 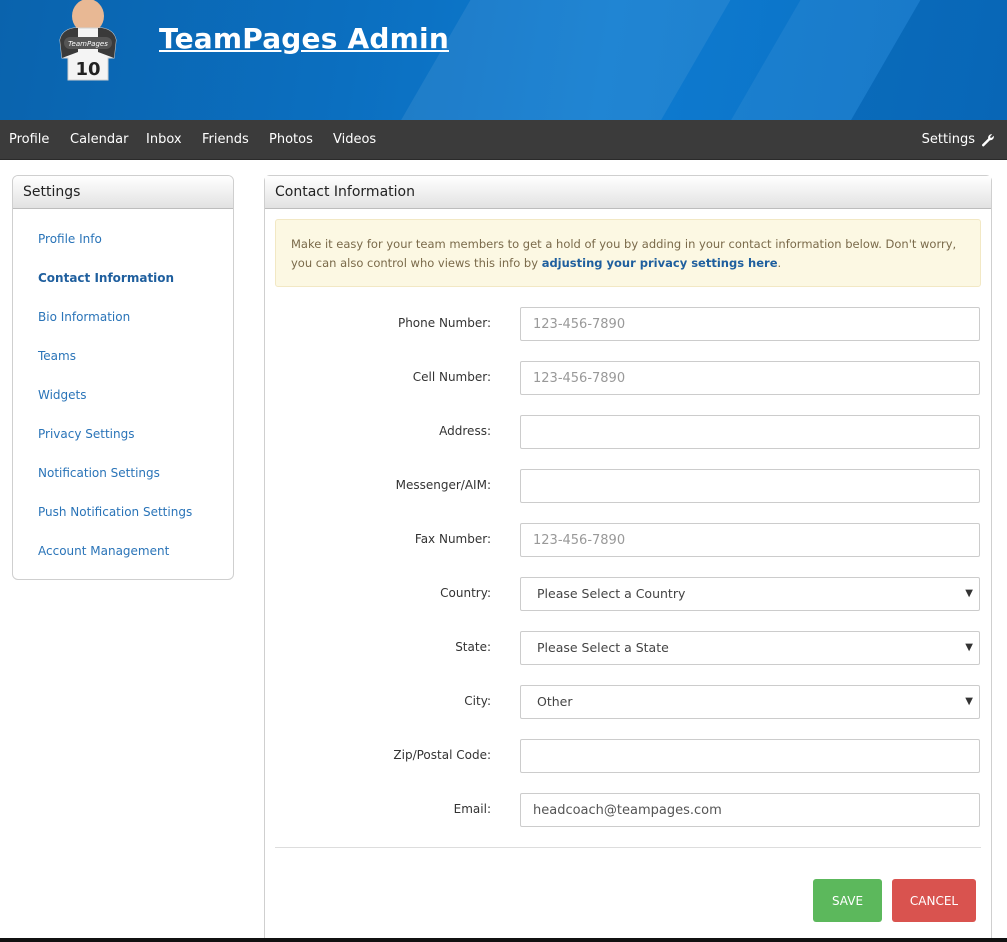 I want to click on panel-title: Contact Information, so click(x=628, y=192).